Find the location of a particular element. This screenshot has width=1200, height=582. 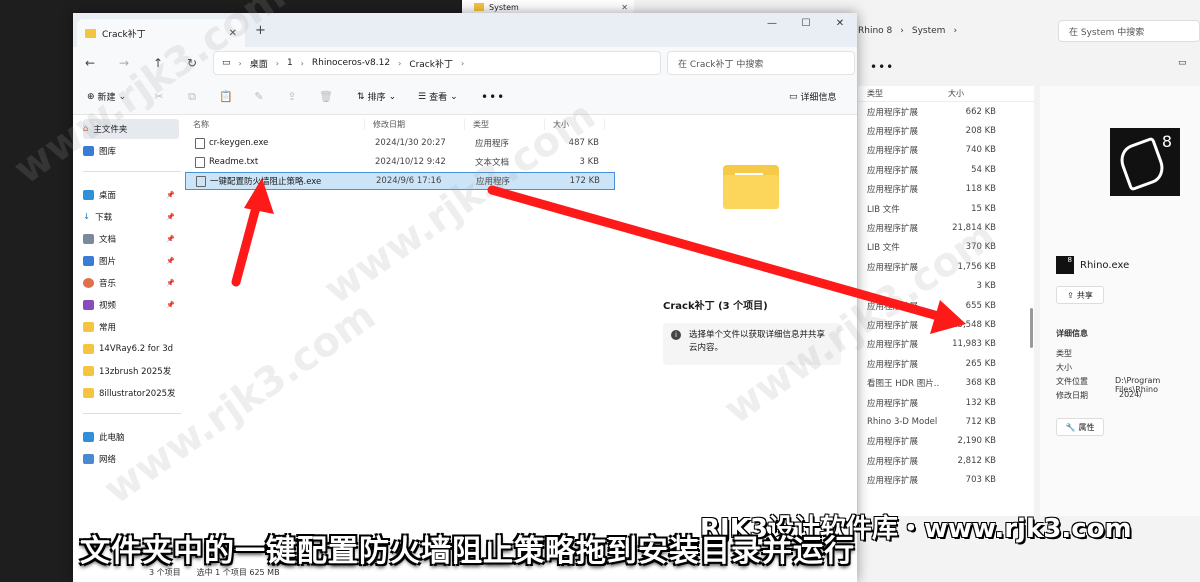

file-size: 54 KB is located at coordinates (983, 169).